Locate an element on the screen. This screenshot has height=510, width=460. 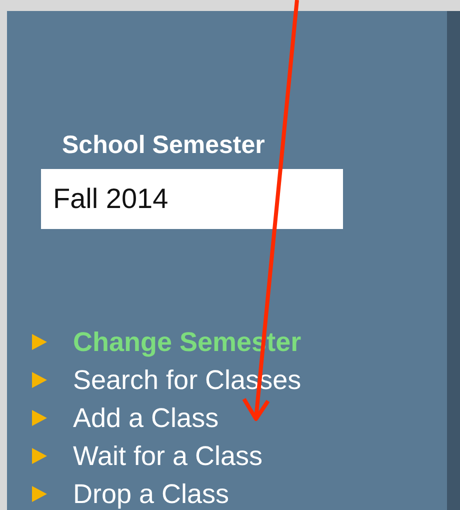
menu-link: Wait for a Class is located at coordinates (238, 456).